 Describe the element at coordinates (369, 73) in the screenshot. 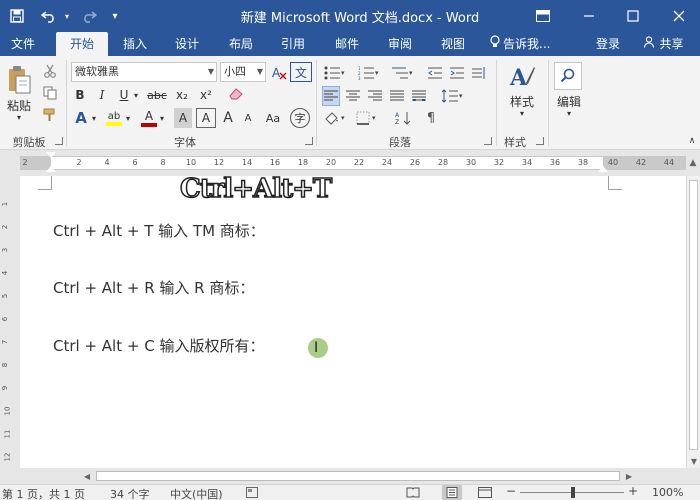

I see `numbering-icon: 1 2 3 ▾` at that location.